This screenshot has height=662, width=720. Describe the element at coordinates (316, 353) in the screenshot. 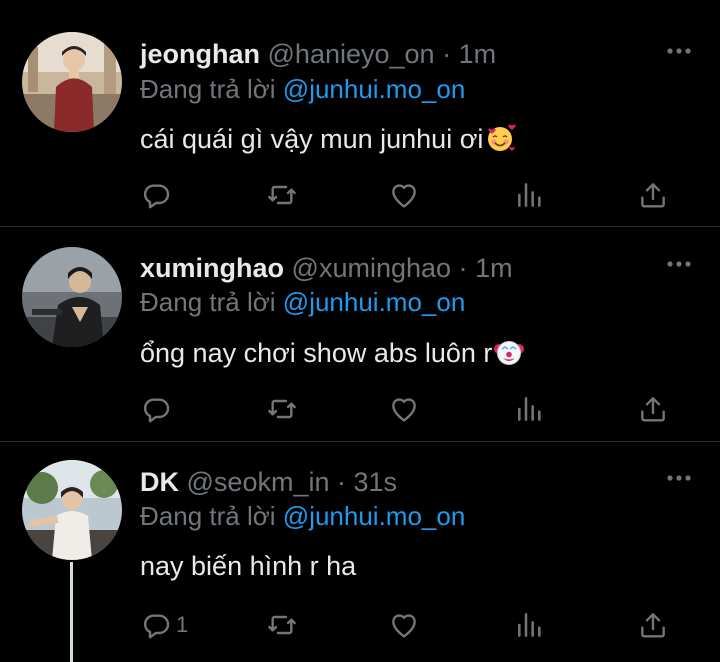

I see `tweet-text-content: ổng nay chơi show abs luôn r` at that location.